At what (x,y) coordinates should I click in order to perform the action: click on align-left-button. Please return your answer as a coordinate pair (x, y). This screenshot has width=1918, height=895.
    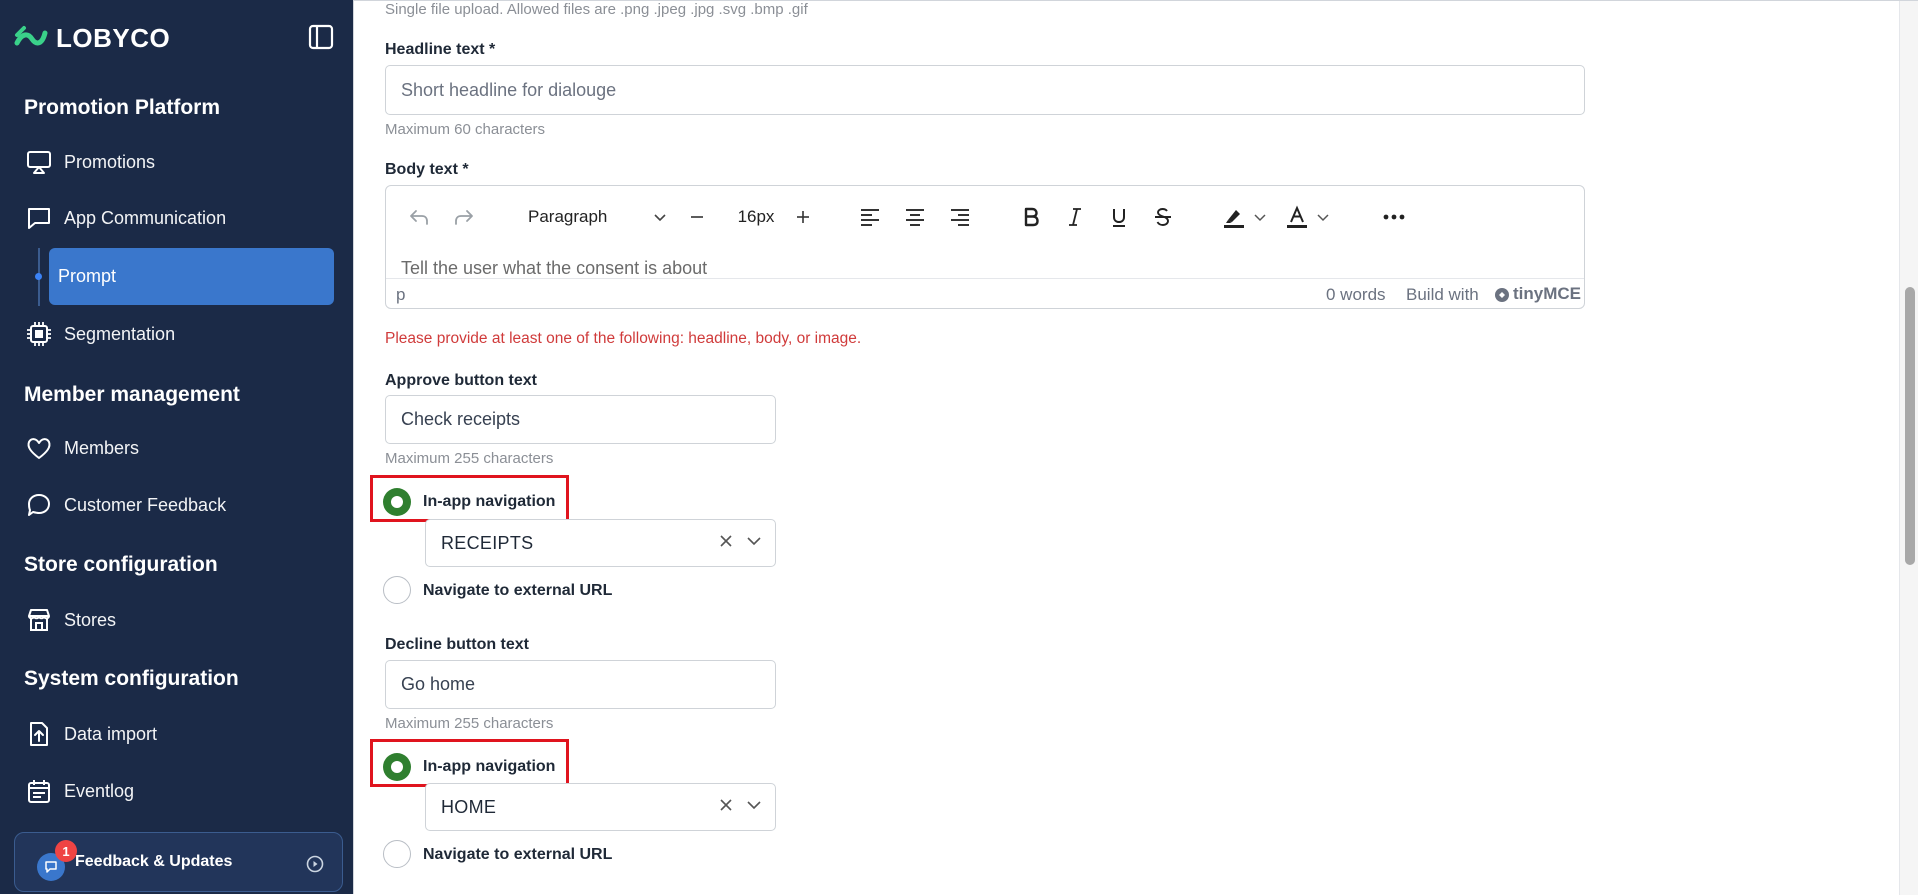
    Looking at the image, I should click on (870, 217).